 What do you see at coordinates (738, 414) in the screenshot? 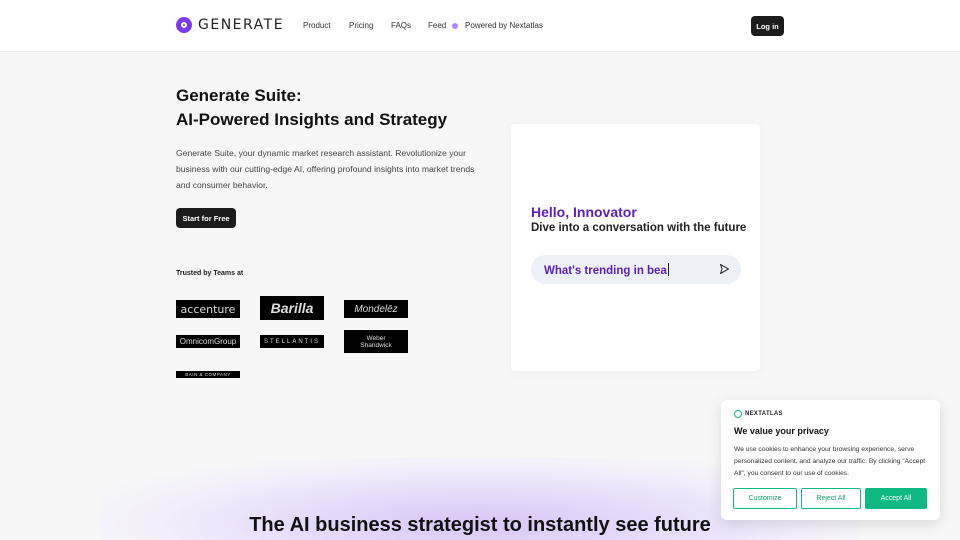
I see `nextatlas-logo-icon` at bounding box center [738, 414].